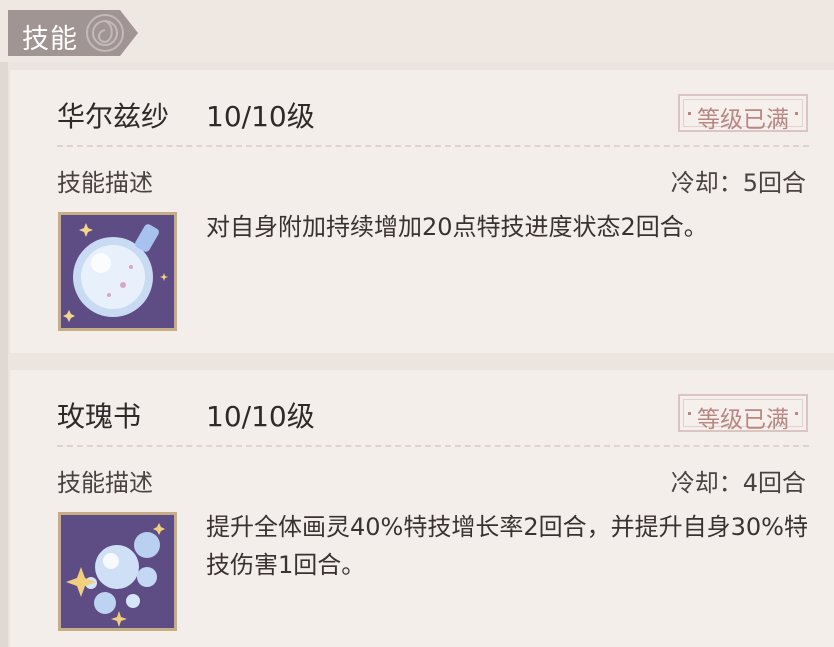 Image resolution: width=834 pixels, height=647 pixels. What do you see at coordinates (457, 227) in the screenshot?
I see `skill-description: 对自身附加持续增加20点特技进度状态2回合。` at bounding box center [457, 227].